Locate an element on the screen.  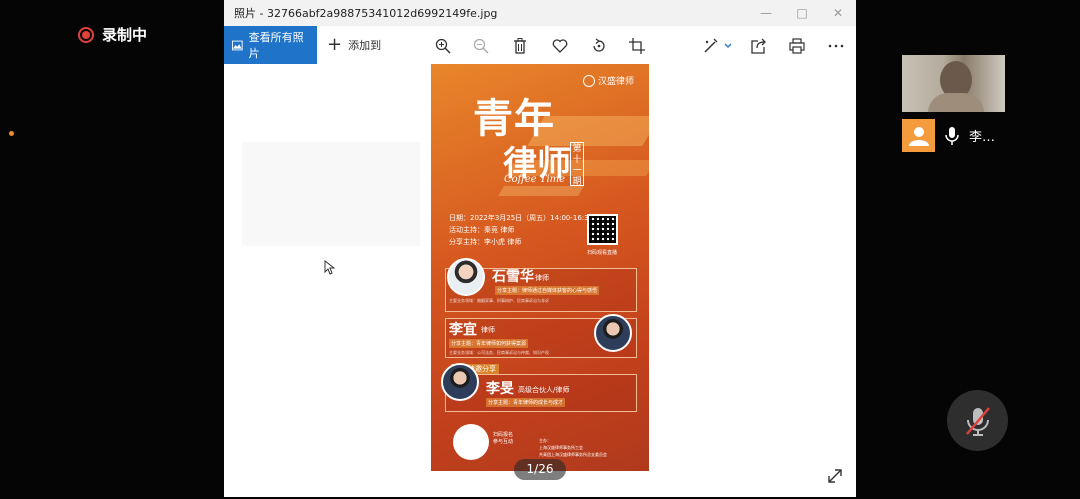
edit-icon is located at coordinates (718, 46).